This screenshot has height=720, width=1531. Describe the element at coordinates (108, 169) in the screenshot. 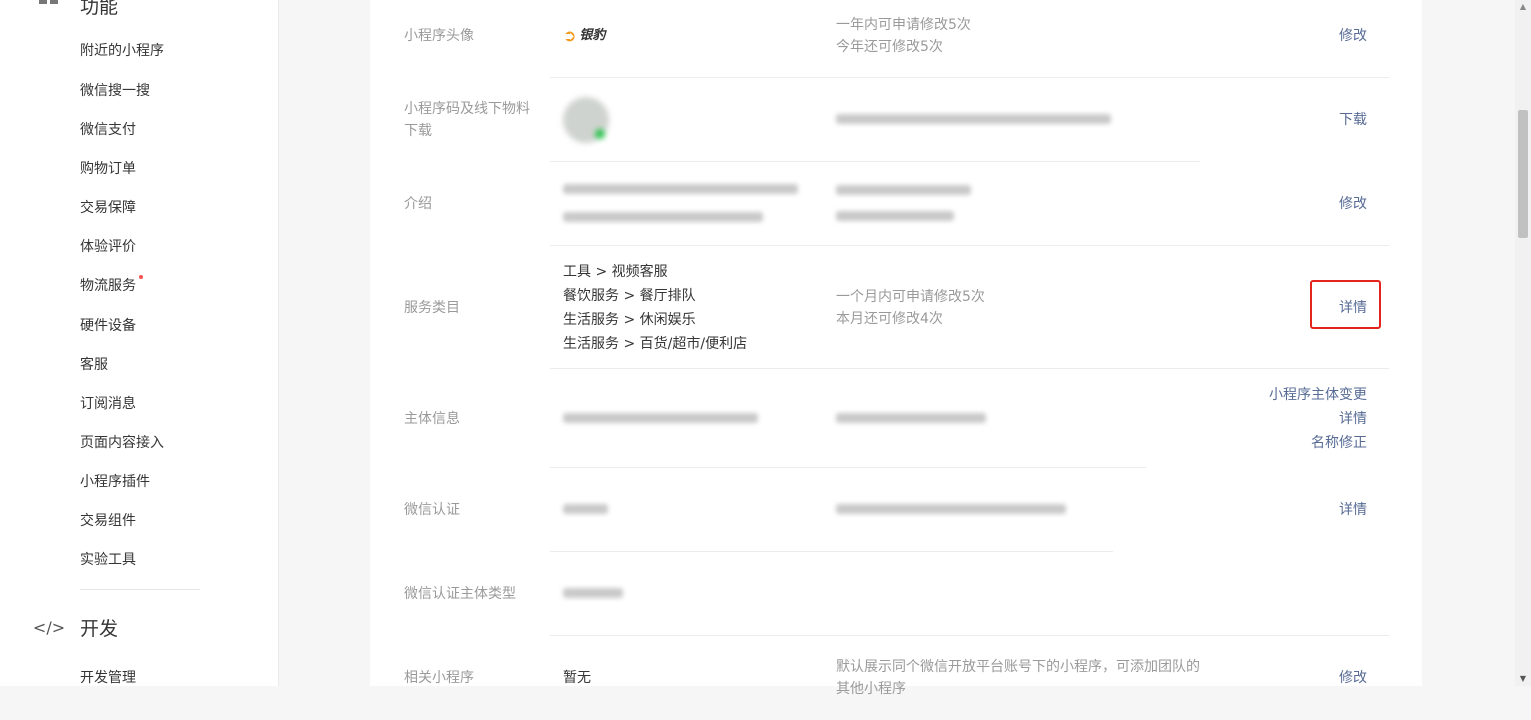

I see `sidebar-item-orders: 购物订单` at that location.